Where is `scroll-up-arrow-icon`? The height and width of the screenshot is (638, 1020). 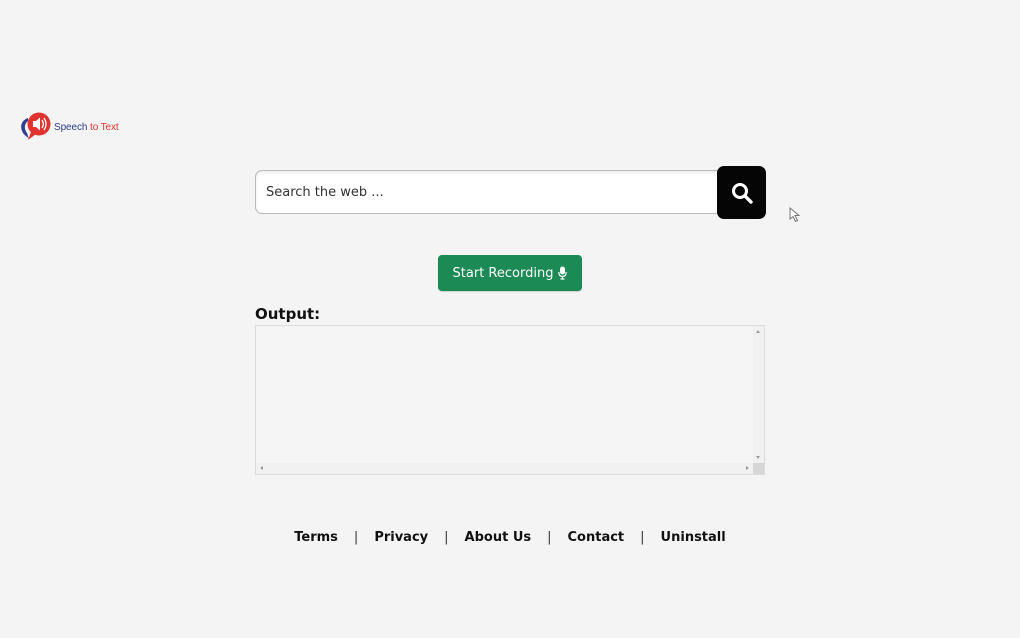
scroll-up-arrow-icon is located at coordinates (758, 331).